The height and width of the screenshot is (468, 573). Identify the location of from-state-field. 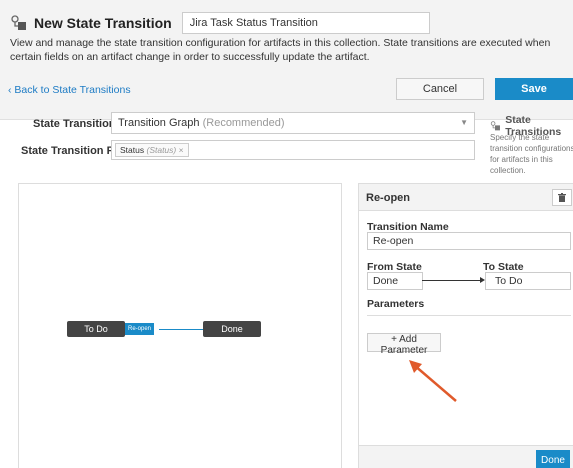
(395, 281).